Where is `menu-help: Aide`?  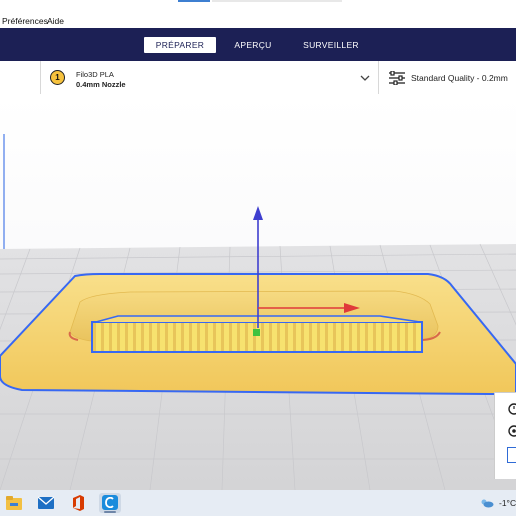
menu-help: Aide is located at coordinates (55, 21).